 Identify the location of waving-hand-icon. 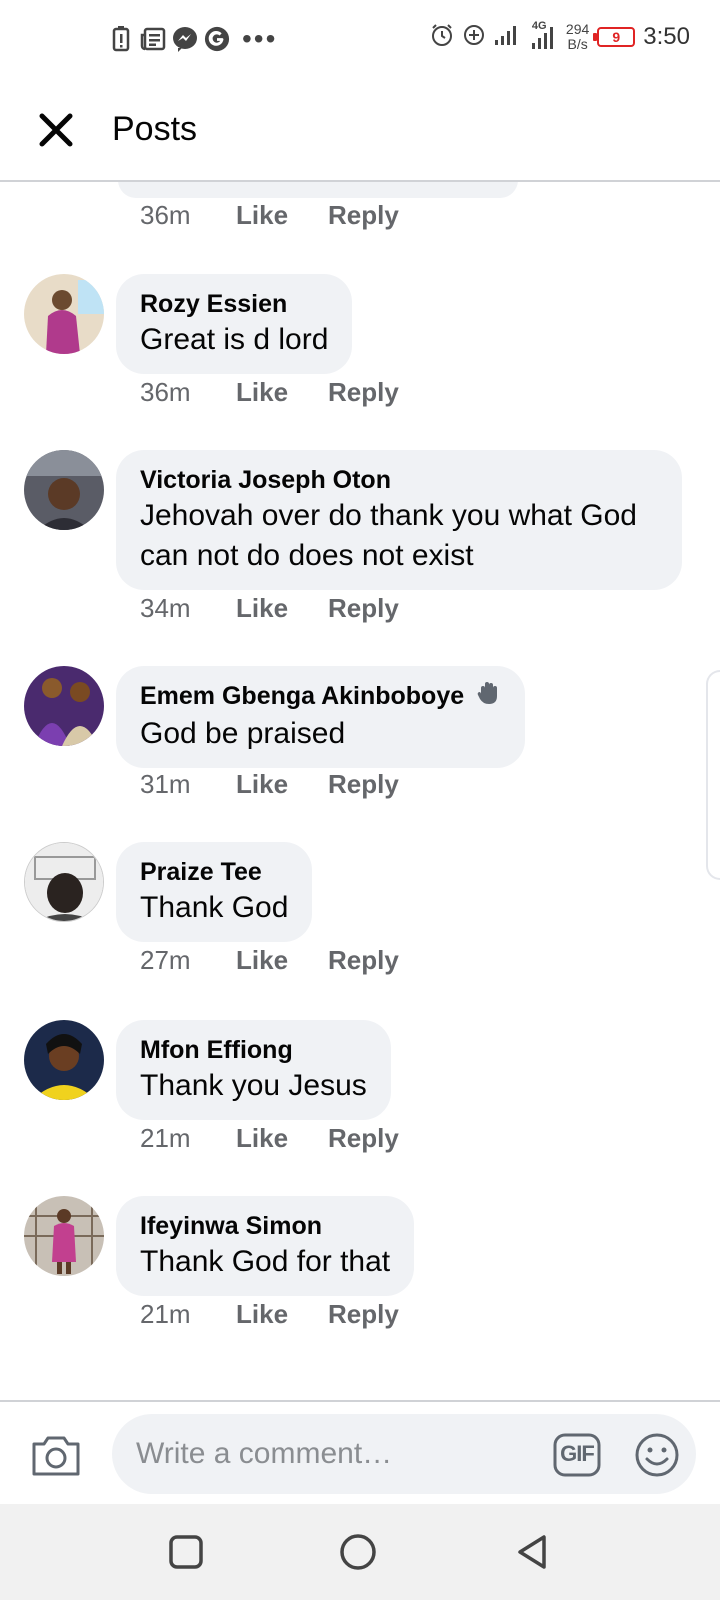
(488, 697).